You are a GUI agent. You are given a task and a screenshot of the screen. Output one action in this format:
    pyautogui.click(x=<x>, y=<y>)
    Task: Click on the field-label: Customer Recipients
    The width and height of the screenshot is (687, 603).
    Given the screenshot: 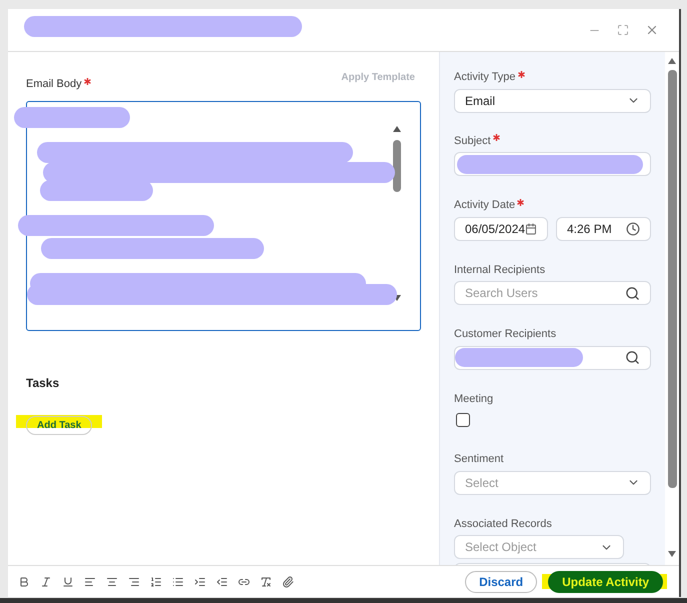 What is the action you would take?
    pyautogui.click(x=505, y=334)
    